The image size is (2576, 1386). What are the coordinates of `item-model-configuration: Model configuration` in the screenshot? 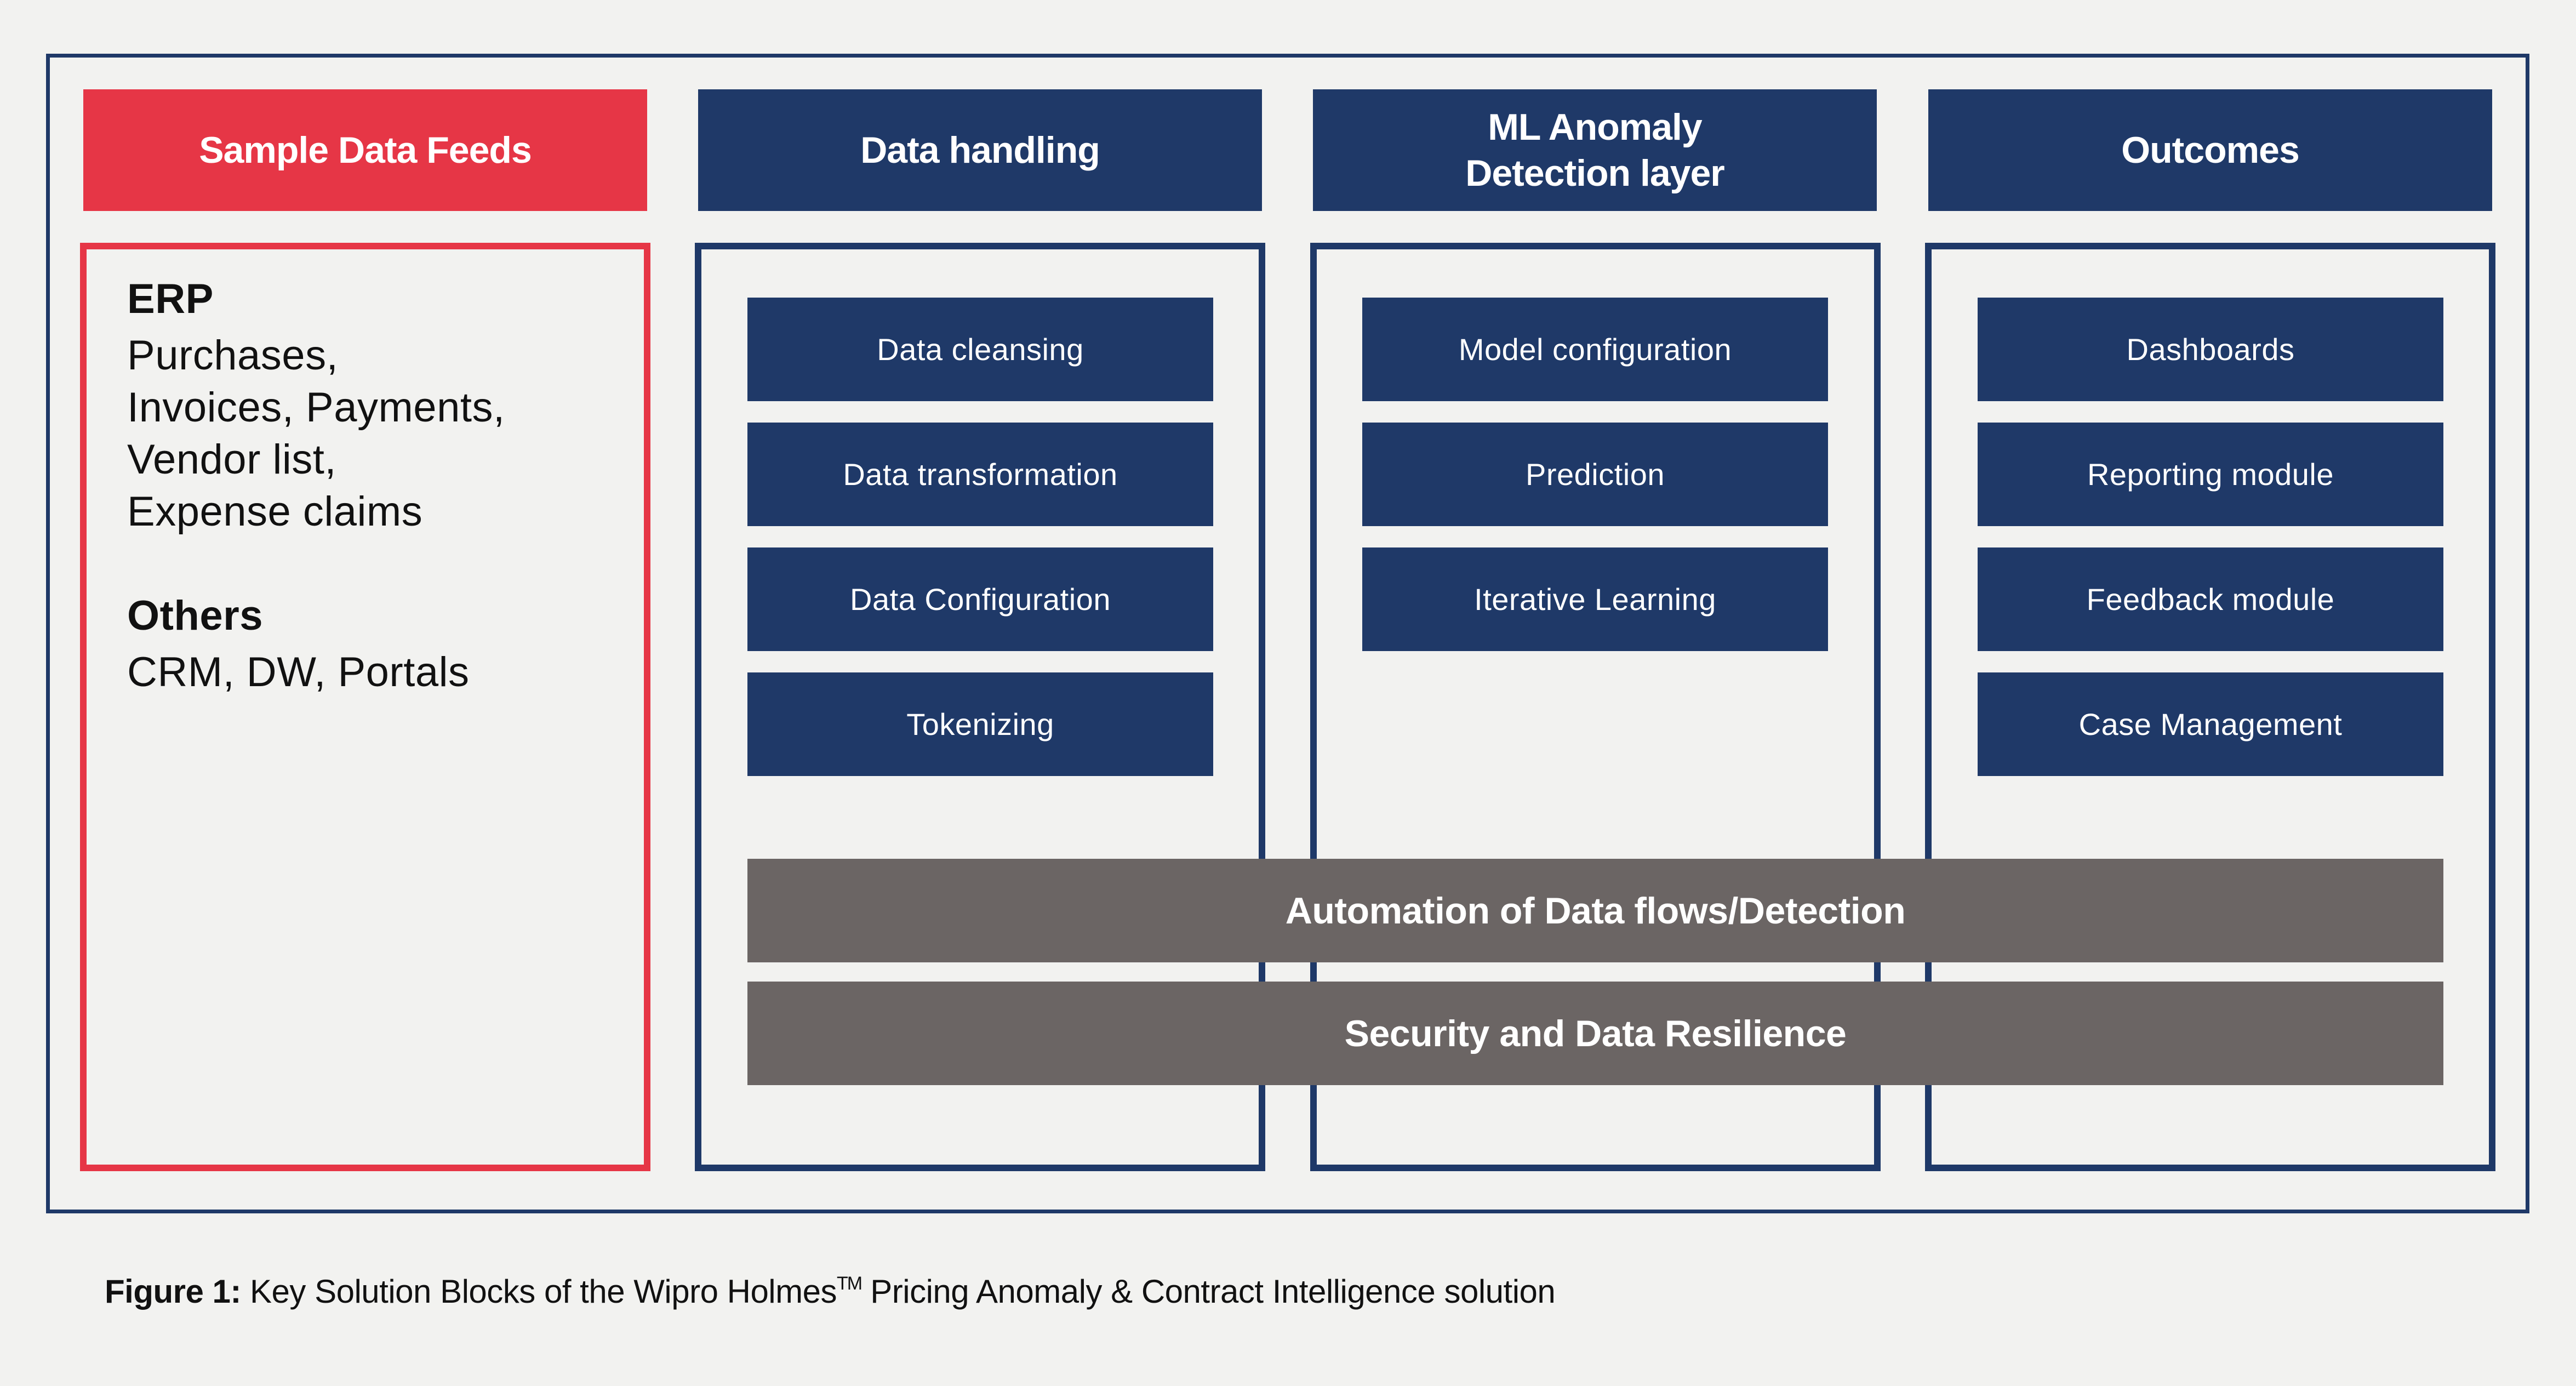 It's located at (1595, 349).